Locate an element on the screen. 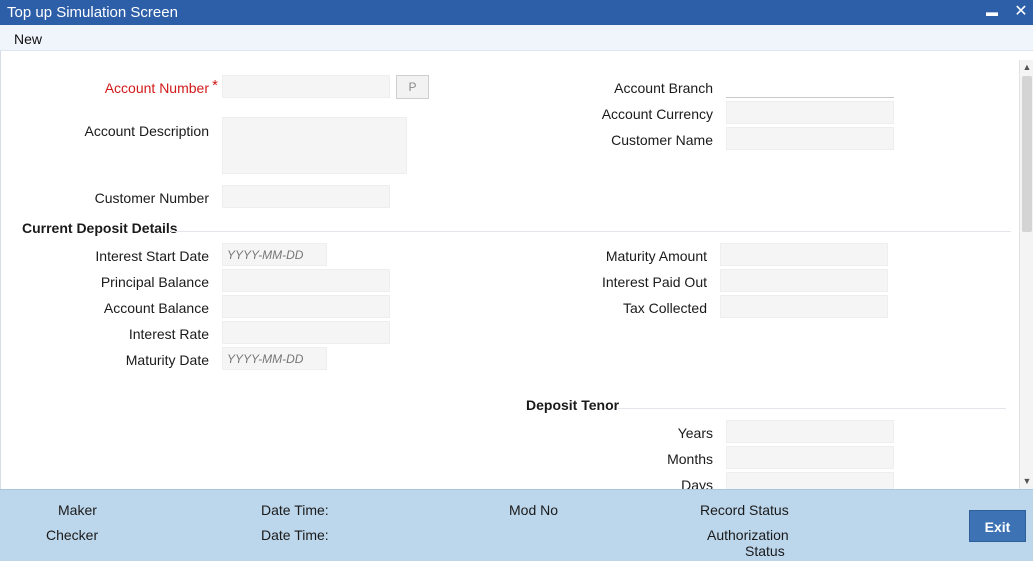  vertical-scrollbar: ▲ ▼ is located at coordinates (1026, 274).